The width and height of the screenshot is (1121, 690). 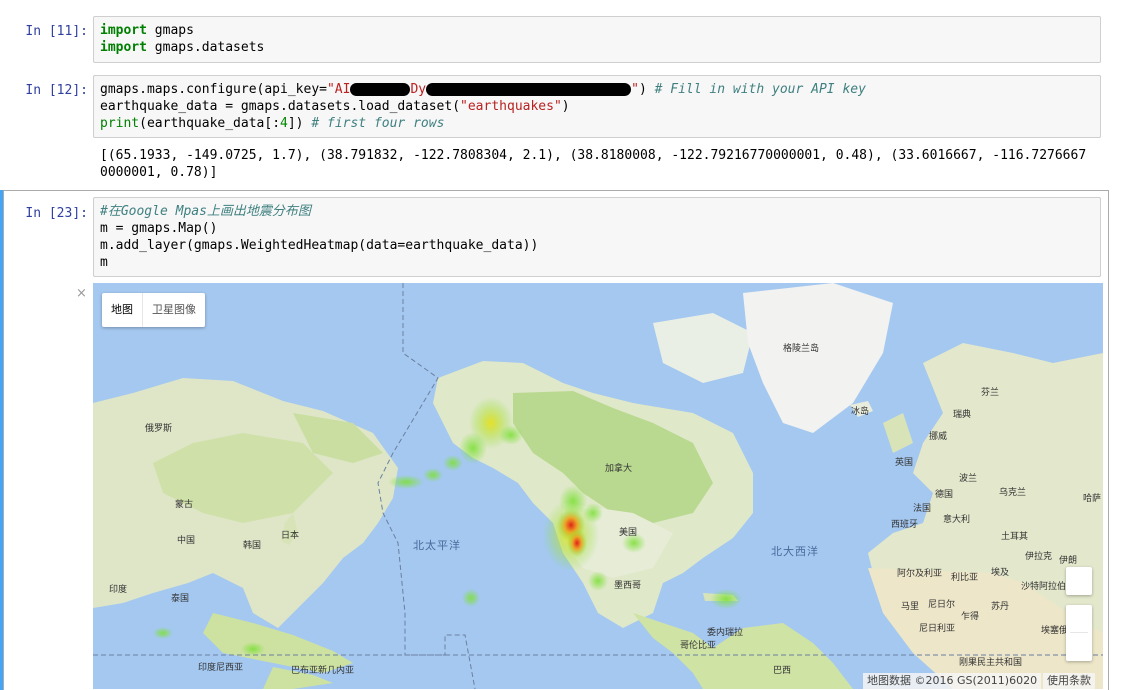 What do you see at coordinates (698, 646) in the screenshot?
I see `map-label-colombia: 哥伦比亚` at bounding box center [698, 646].